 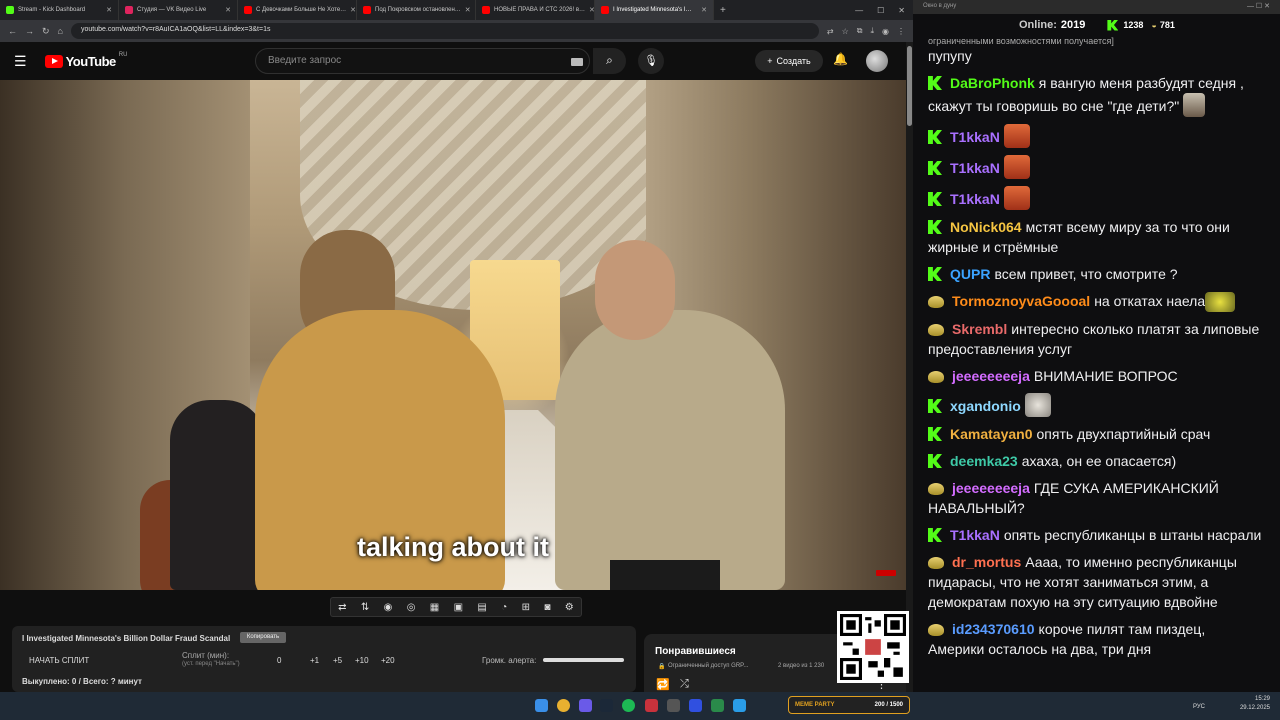 I want to click on tab-video-3: С Девочками Больше Не Хоте… ✕, so click(x=297, y=10).